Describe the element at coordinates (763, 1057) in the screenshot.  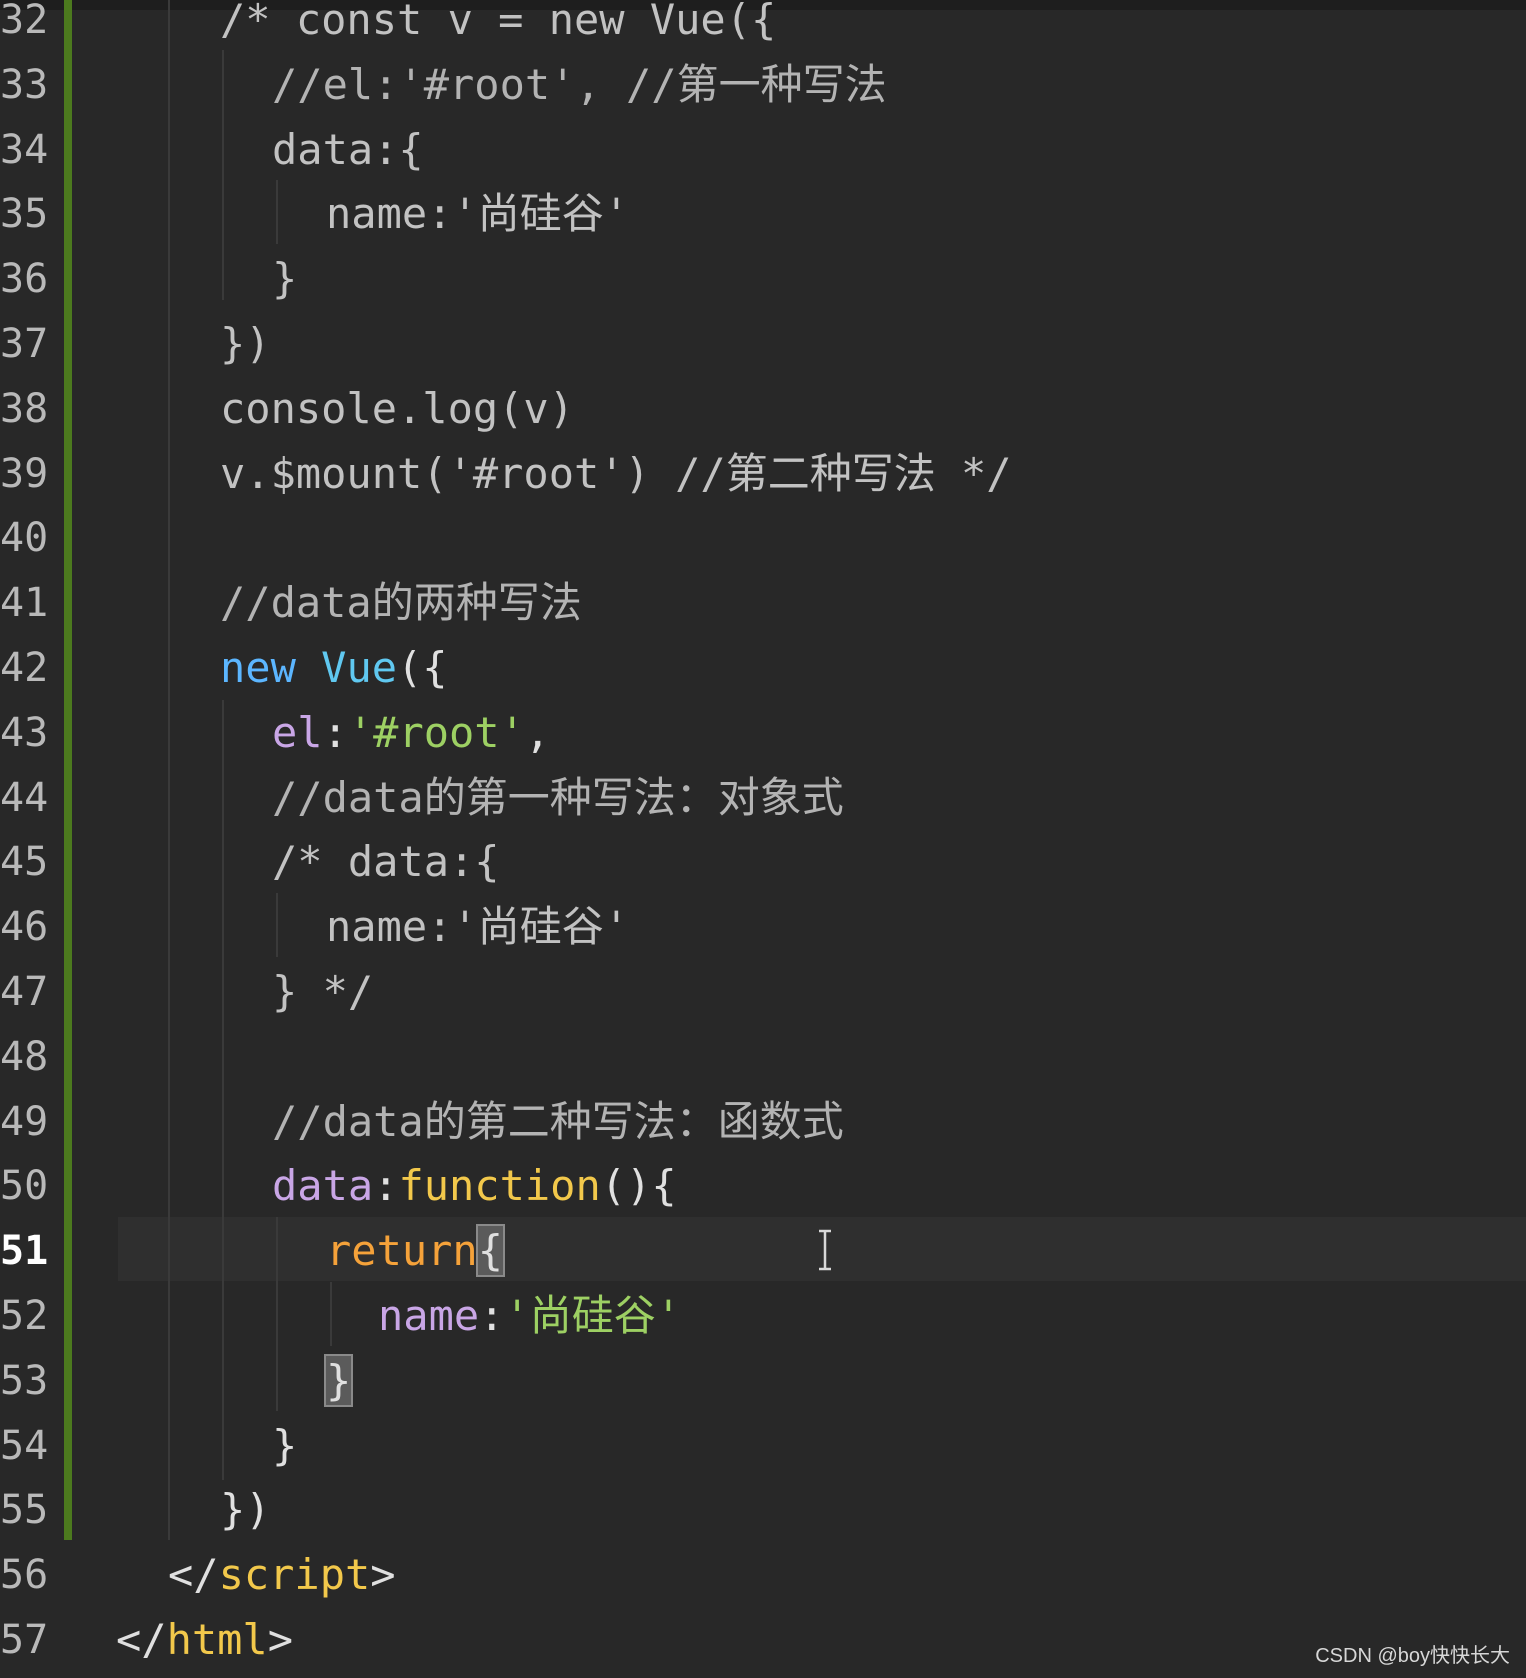
I see `code-line: 48` at that location.